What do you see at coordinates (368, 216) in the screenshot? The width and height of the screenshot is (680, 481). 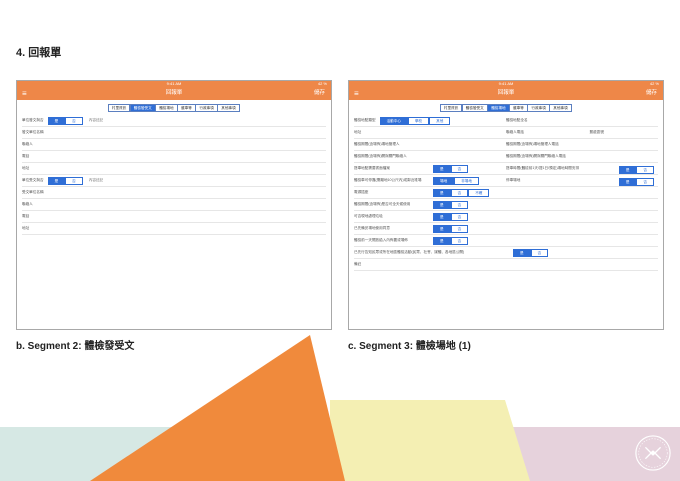 I see `field-label: 可否現地處理垃圾` at bounding box center [368, 216].